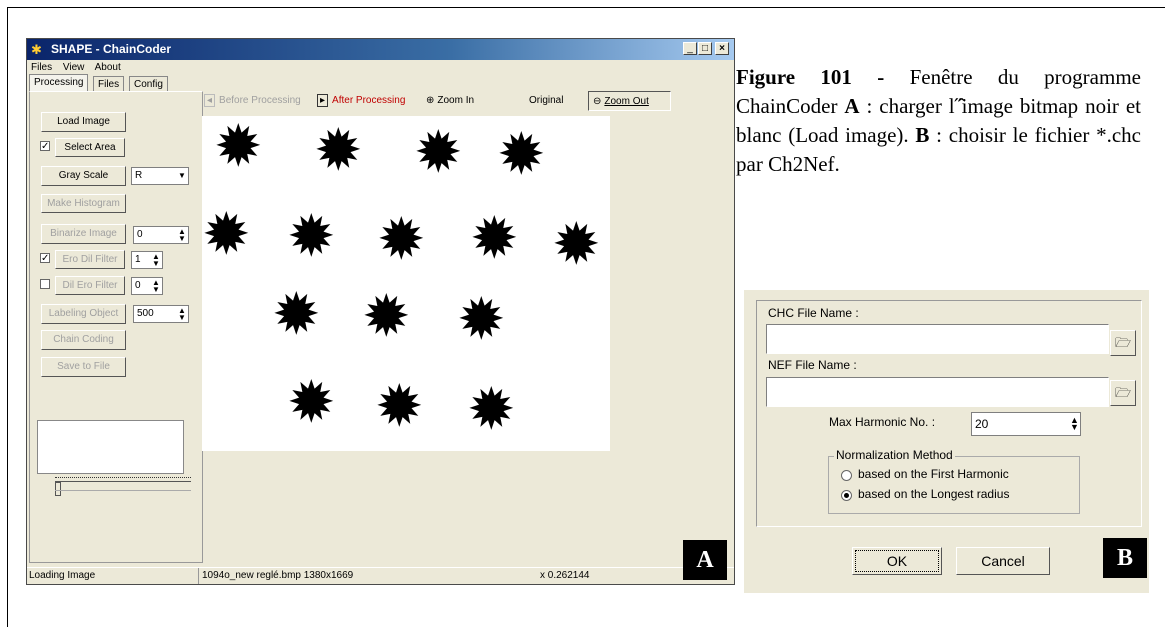 The image size is (1165, 627). What do you see at coordinates (108, 67) in the screenshot?
I see `menu-about: About` at bounding box center [108, 67].